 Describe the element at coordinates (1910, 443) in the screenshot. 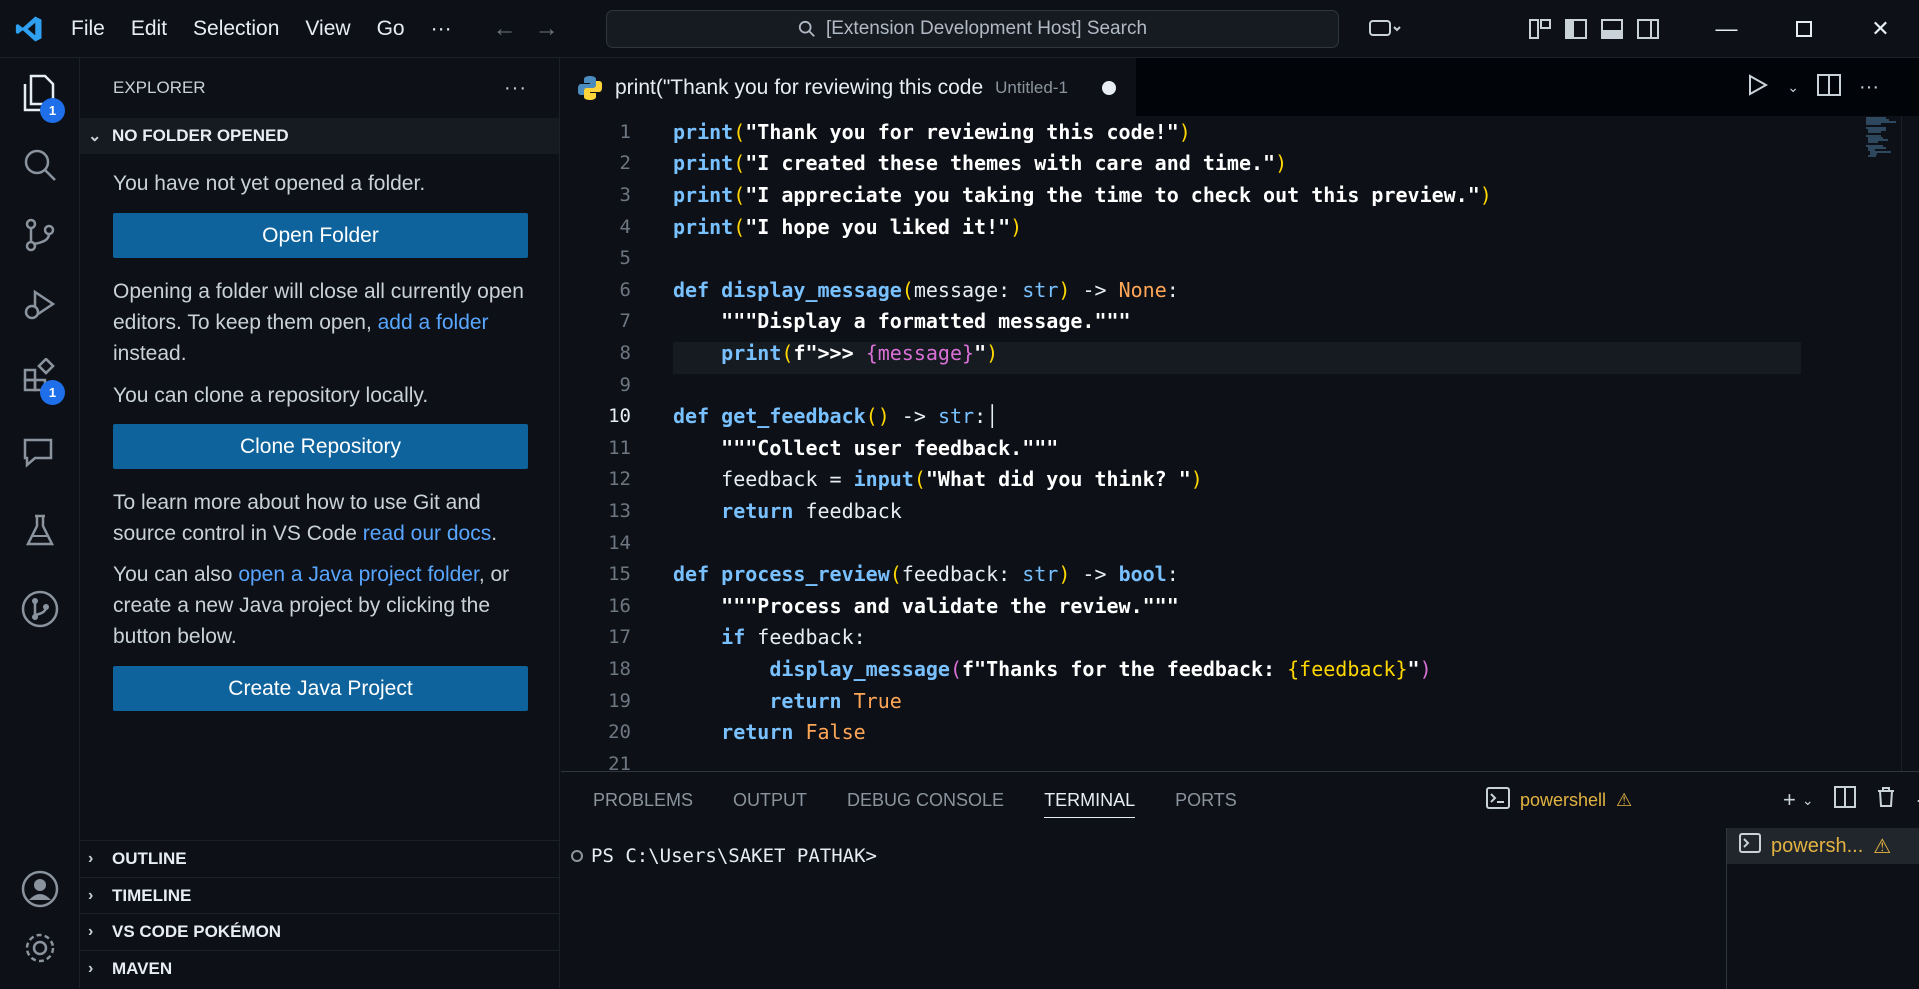

I see `editor-scrollbar` at that location.